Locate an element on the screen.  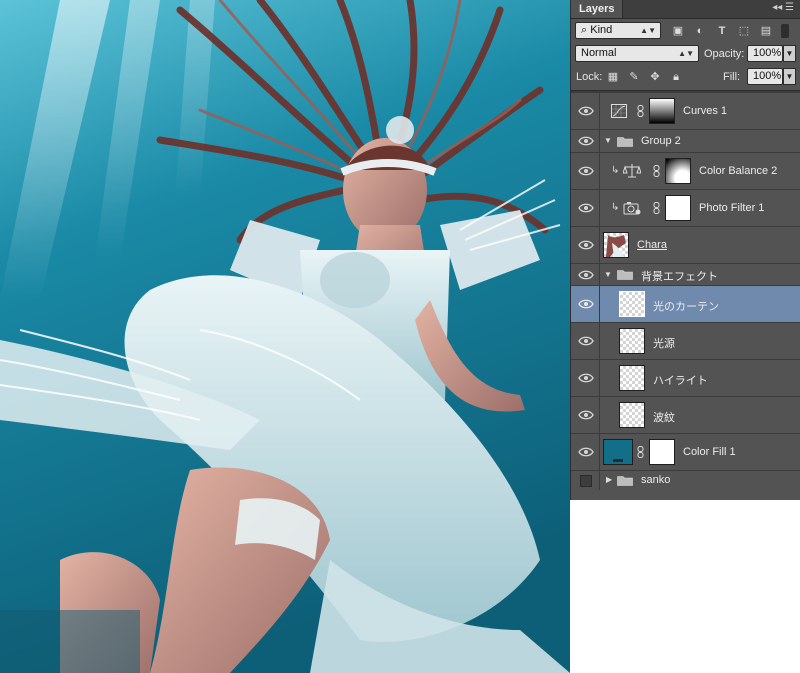
opacity-label: Opacity: is located at coordinates (724, 54).